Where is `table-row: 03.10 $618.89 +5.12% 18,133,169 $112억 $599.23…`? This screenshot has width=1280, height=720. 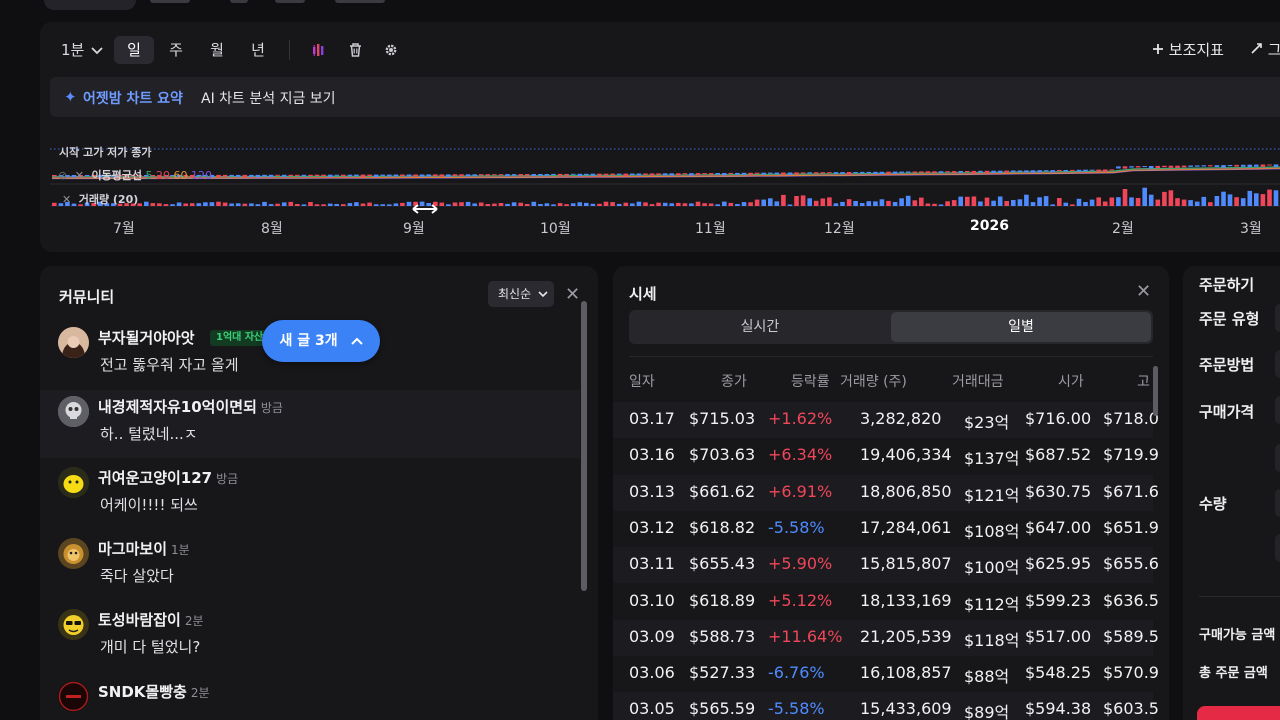
table-row: 03.10 $618.89 +5.12% 18,133,169 $112억 $599.23… is located at coordinates (886, 602).